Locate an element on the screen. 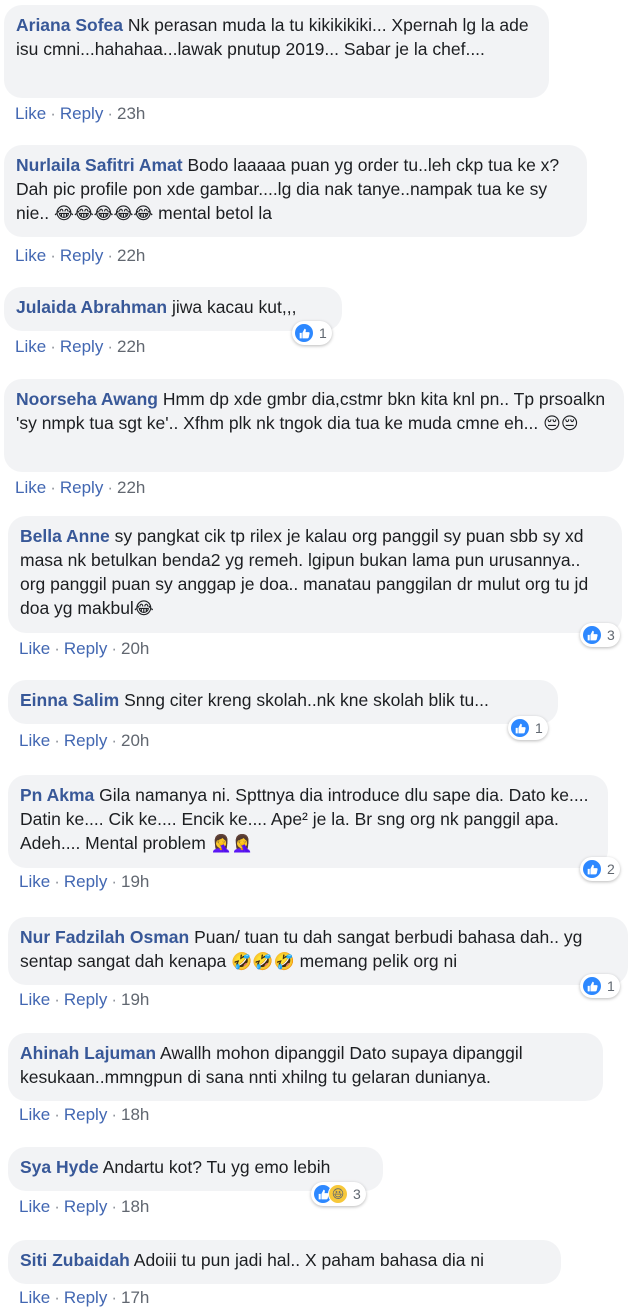  reaction-summary: 3 is located at coordinates (600, 635).